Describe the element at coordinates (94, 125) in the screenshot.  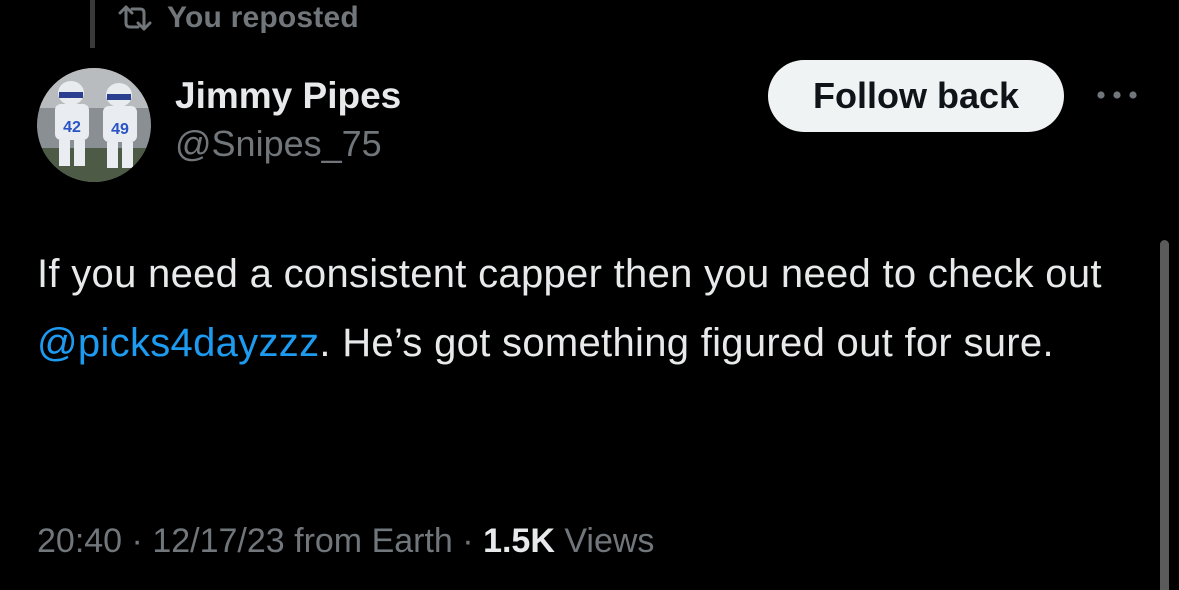
I see `avatar: 42 49` at that location.